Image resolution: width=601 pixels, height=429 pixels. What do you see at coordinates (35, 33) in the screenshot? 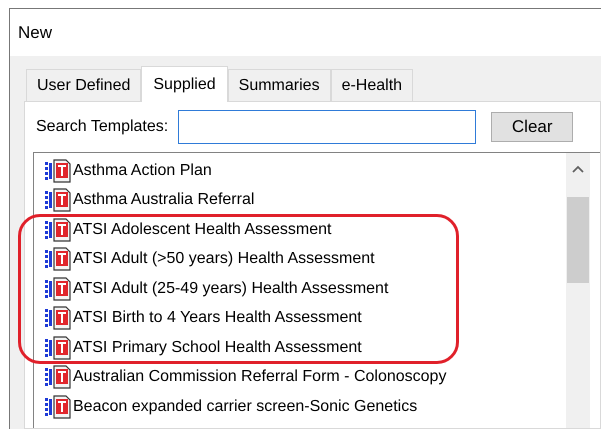
I see `window-title: New` at bounding box center [35, 33].